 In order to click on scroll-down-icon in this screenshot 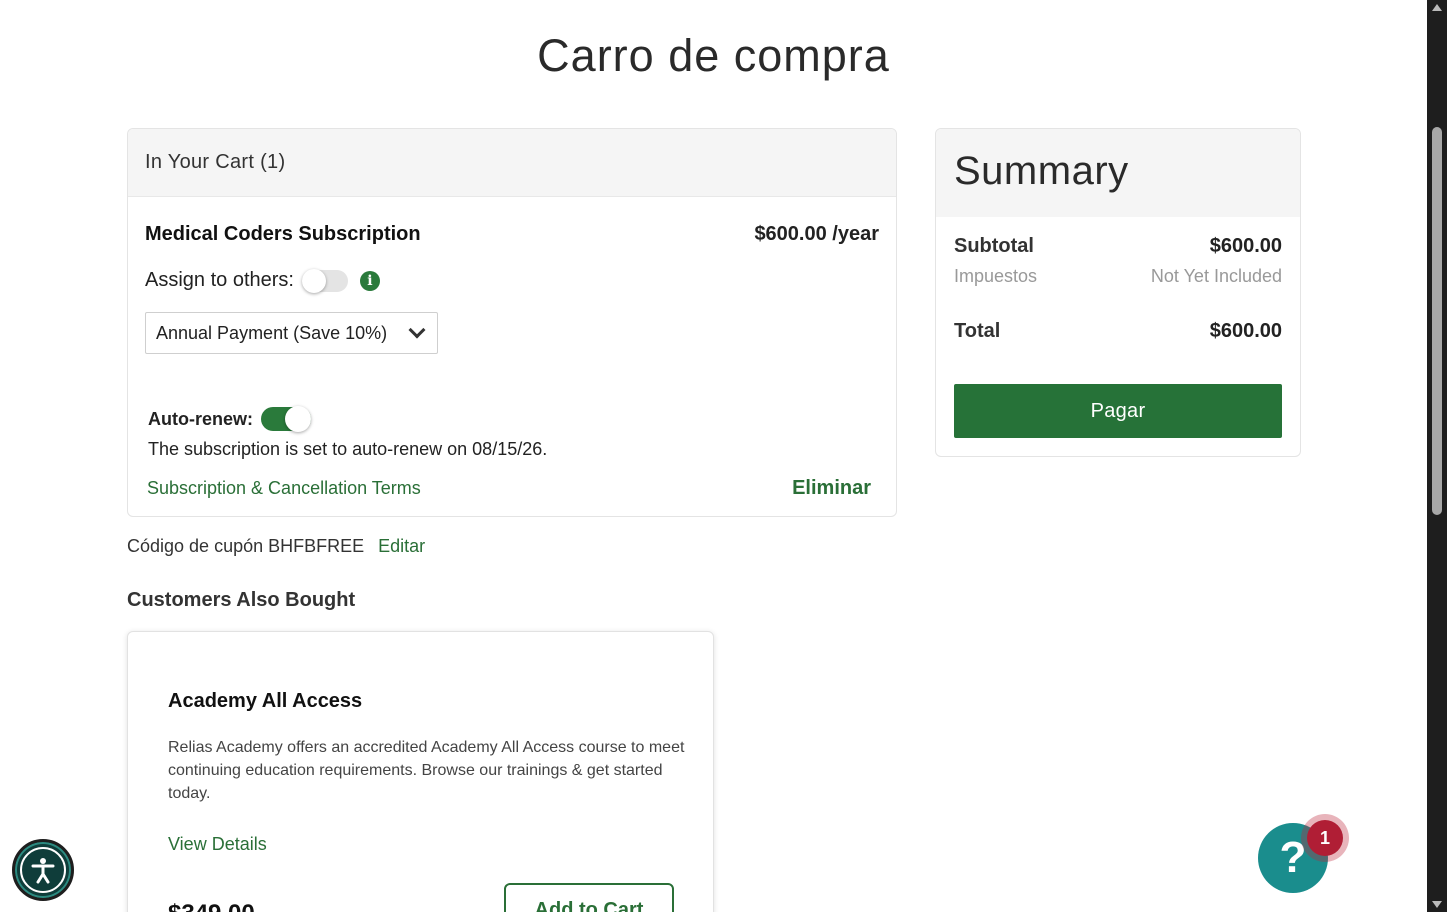, I will do `click(1437, 904)`.